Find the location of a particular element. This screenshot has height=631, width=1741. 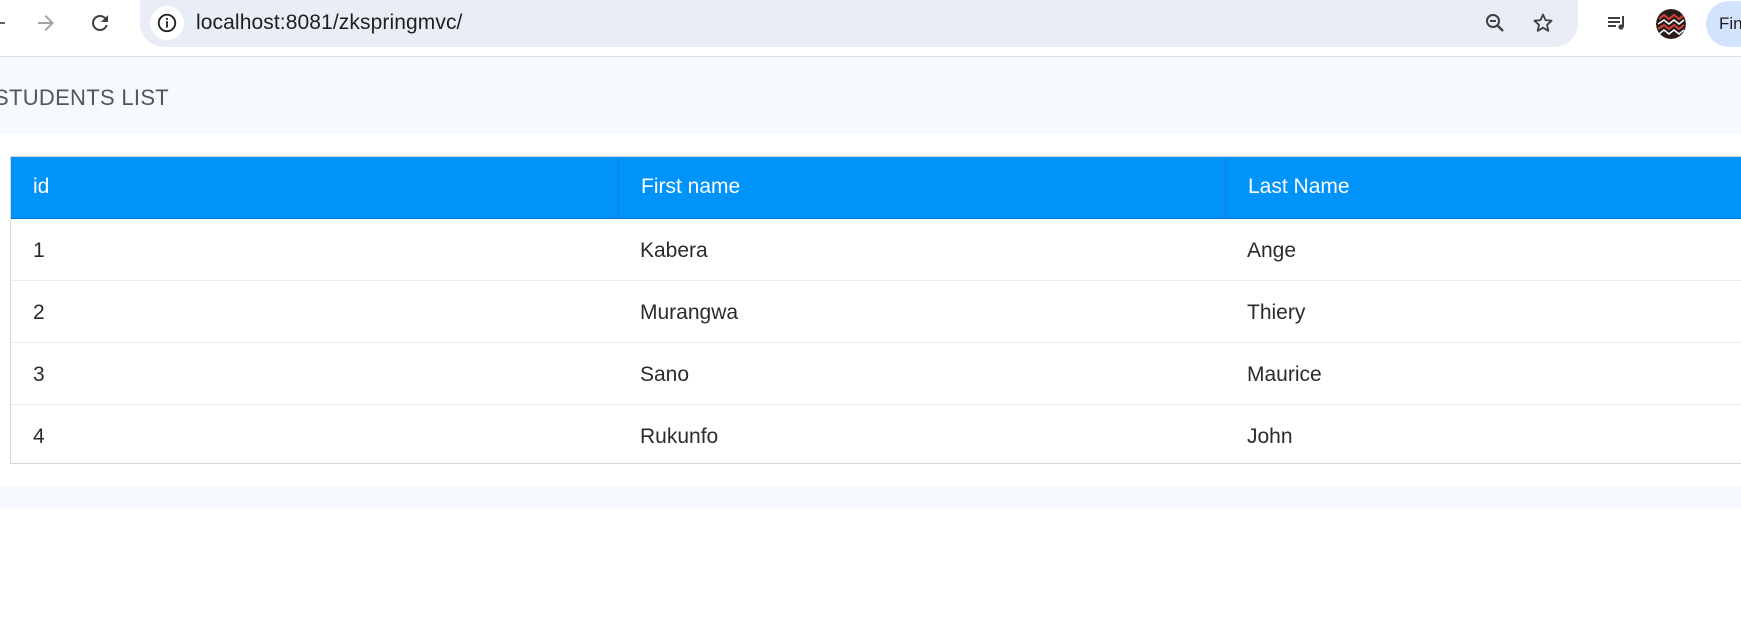

cell-text: John is located at coordinates (1270, 436).